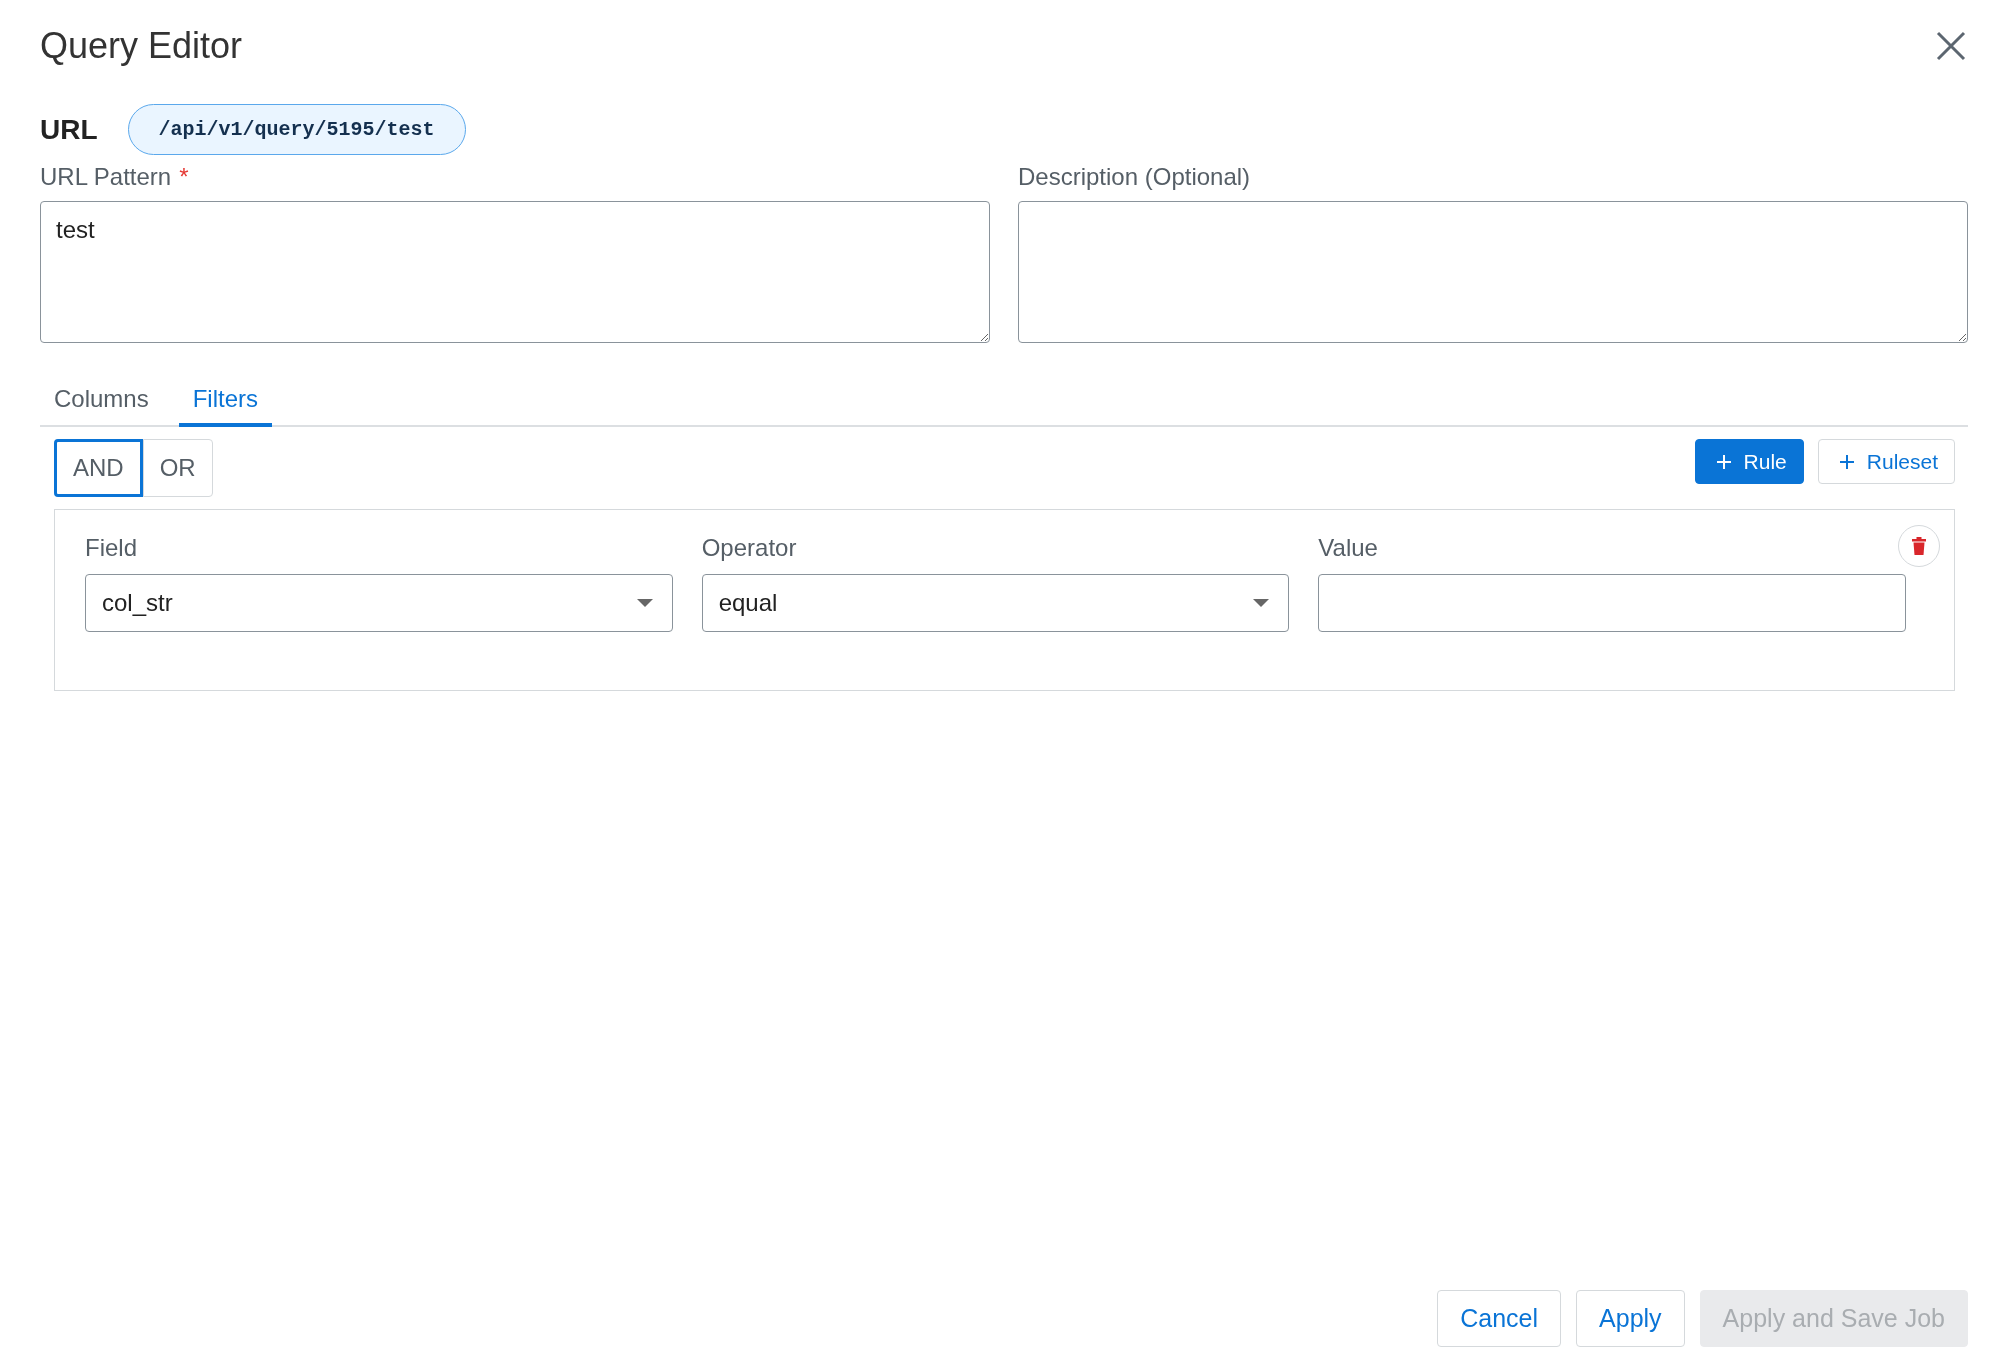 This screenshot has height=1356, width=2006. I want to click on delete-button, so click(1919, 546).